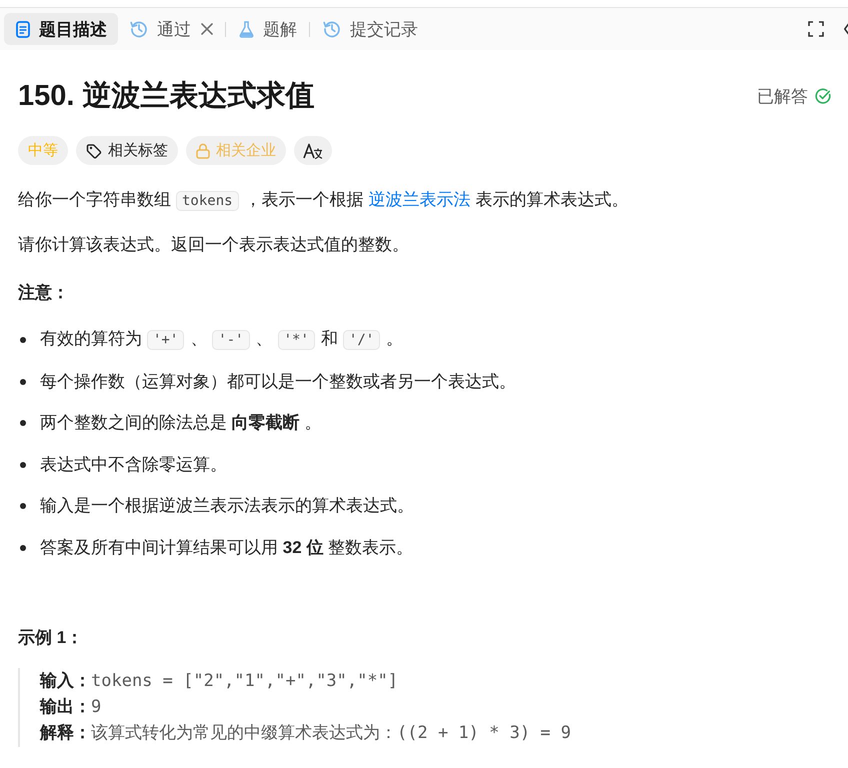  What do you see at coordinates (94, 150) in the screenshot?
I see `tag-icon` at bounding box center [94, 150].